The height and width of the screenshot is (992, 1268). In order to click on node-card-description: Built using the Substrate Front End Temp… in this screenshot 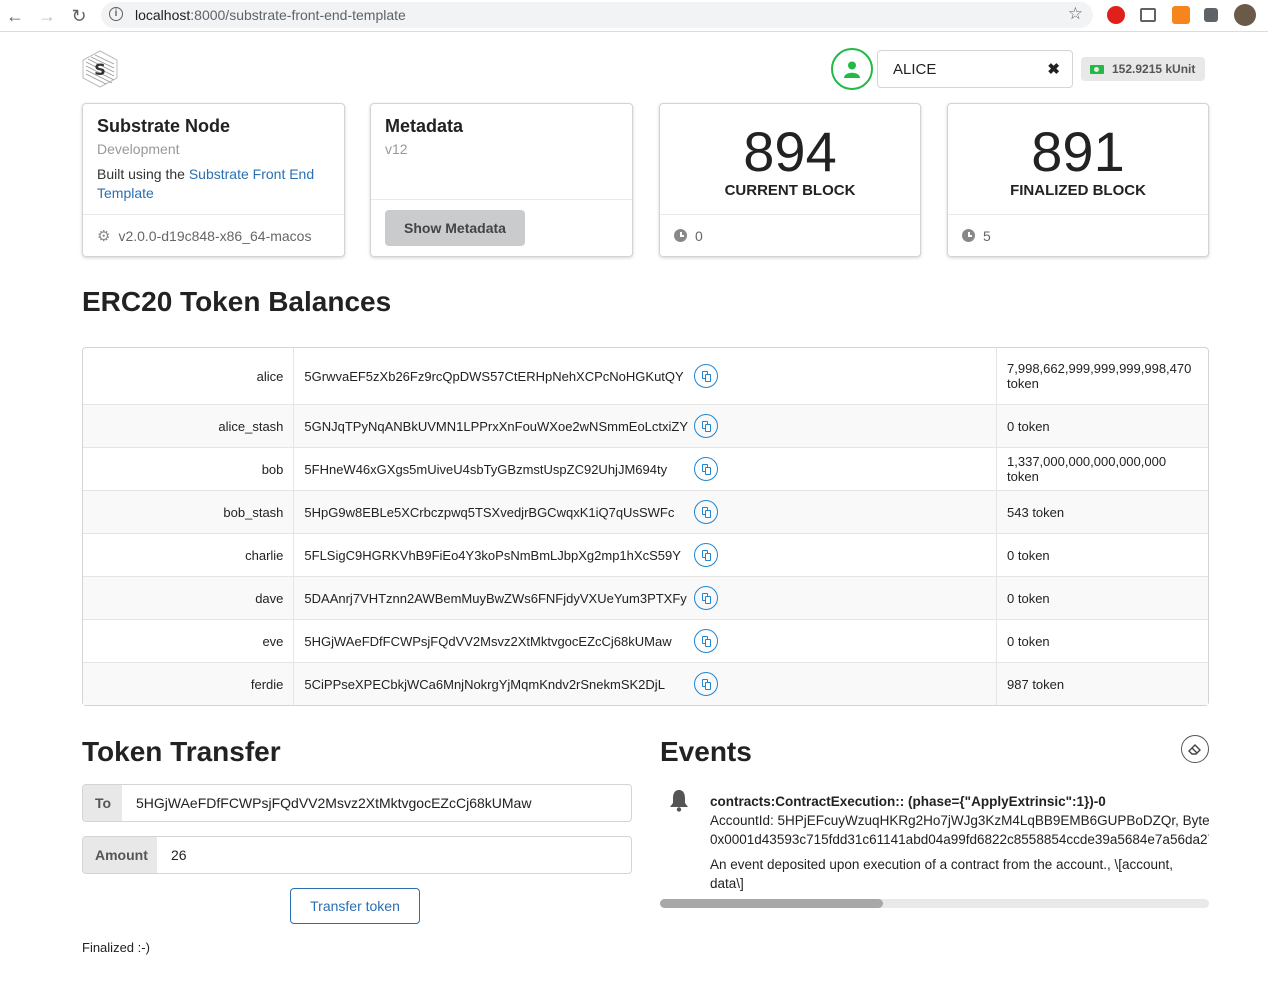, I will do `click(206, 183)`.